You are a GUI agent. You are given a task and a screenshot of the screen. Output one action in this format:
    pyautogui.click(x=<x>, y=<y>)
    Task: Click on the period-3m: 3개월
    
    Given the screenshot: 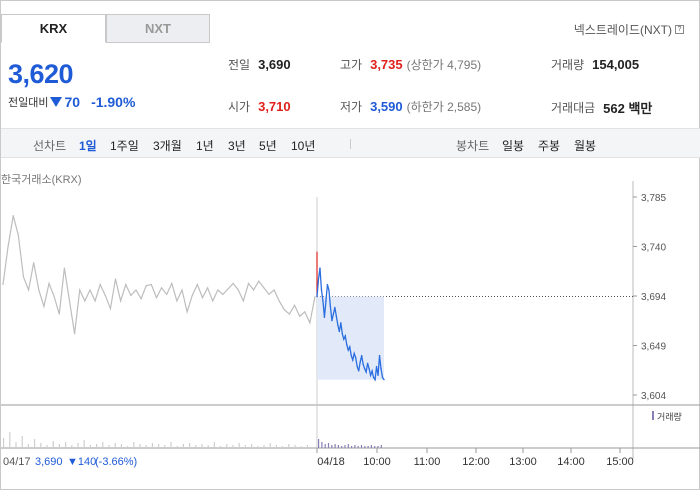 What is the action you would take?
    pyautogui.click(x=167, y=145)
    